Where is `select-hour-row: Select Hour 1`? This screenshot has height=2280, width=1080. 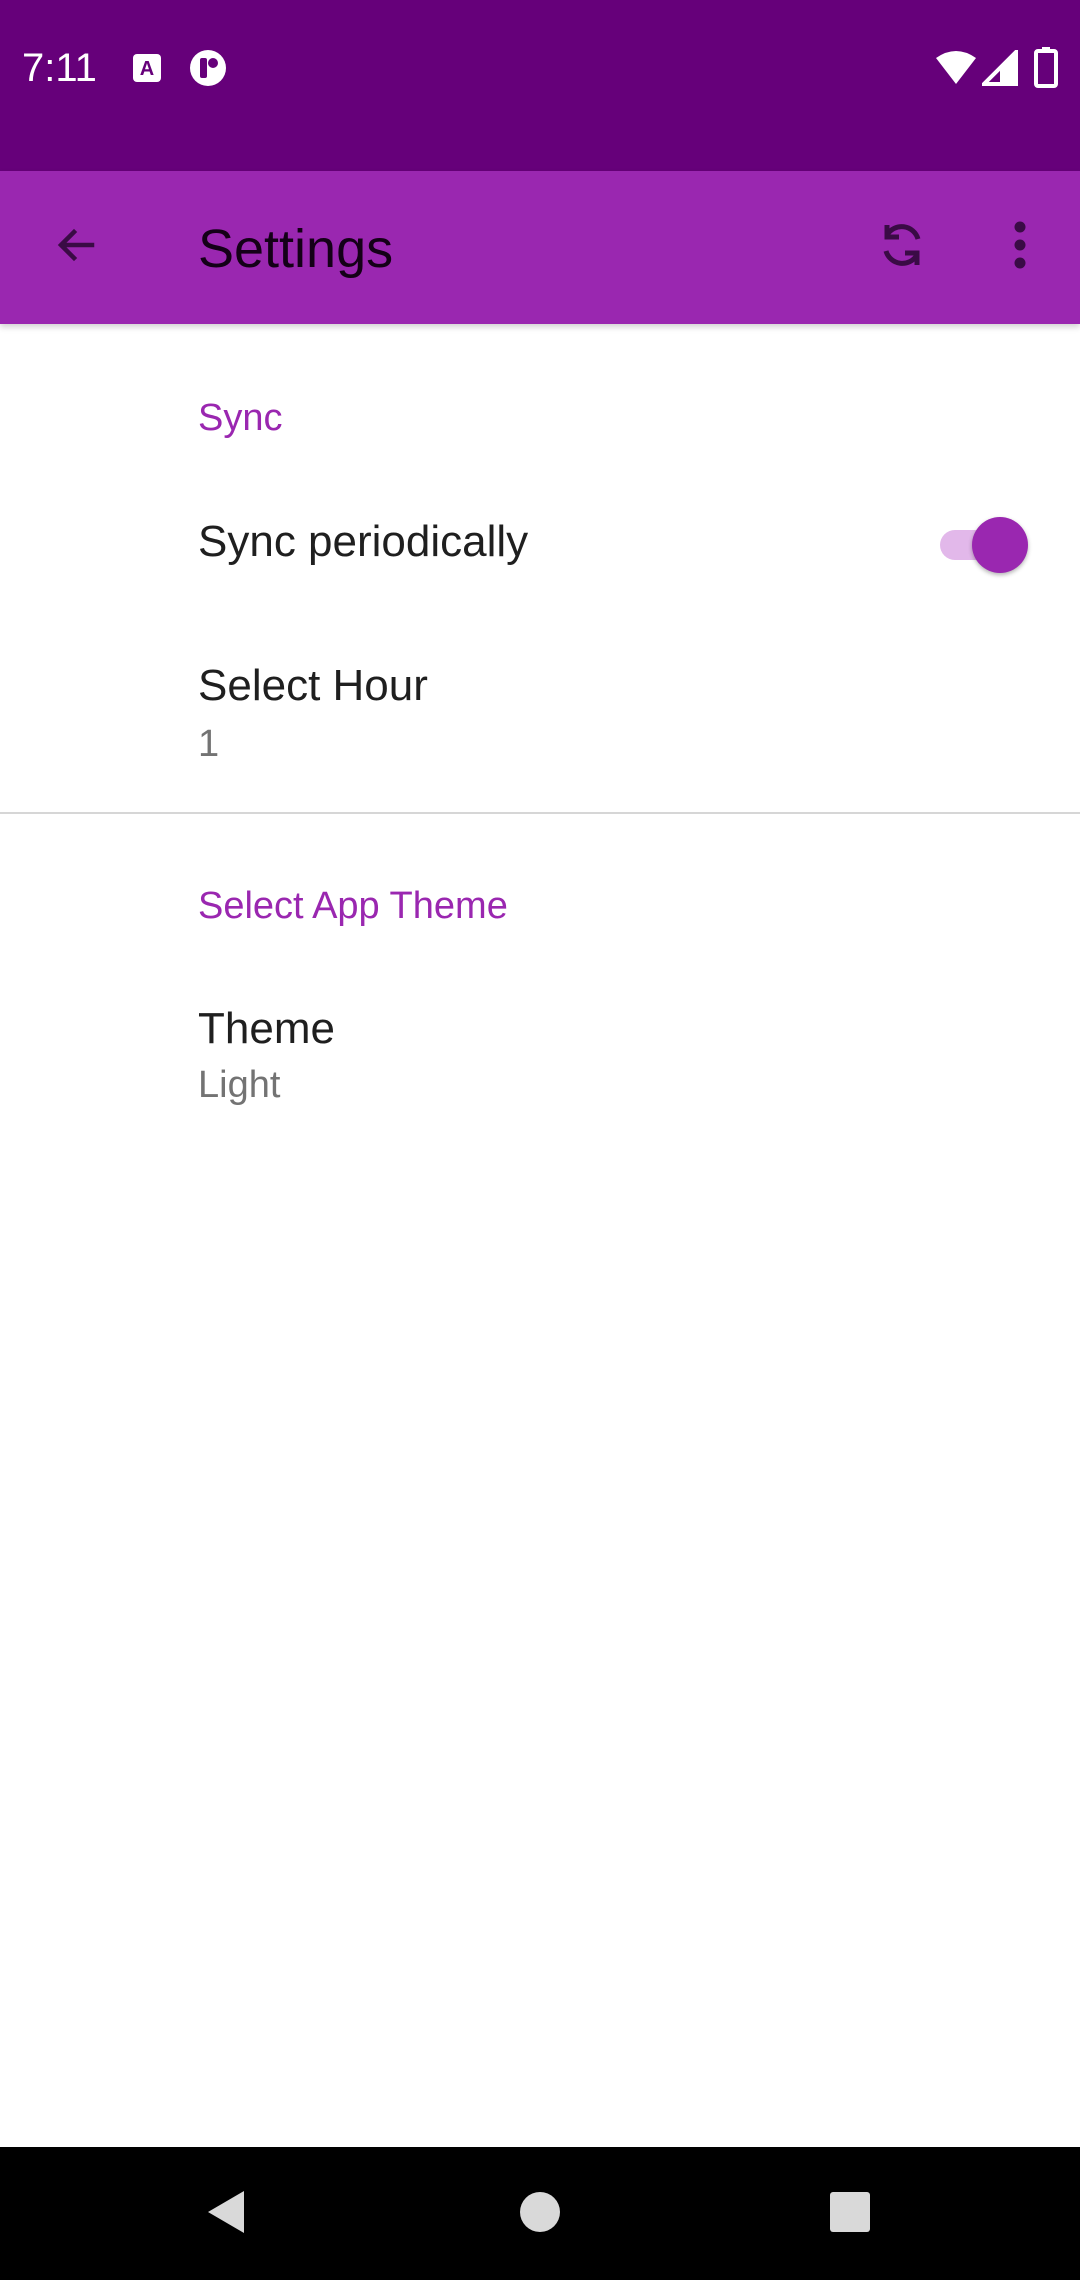
select-hour-row: Select Hour 1 is located at coordinates (540, 719).